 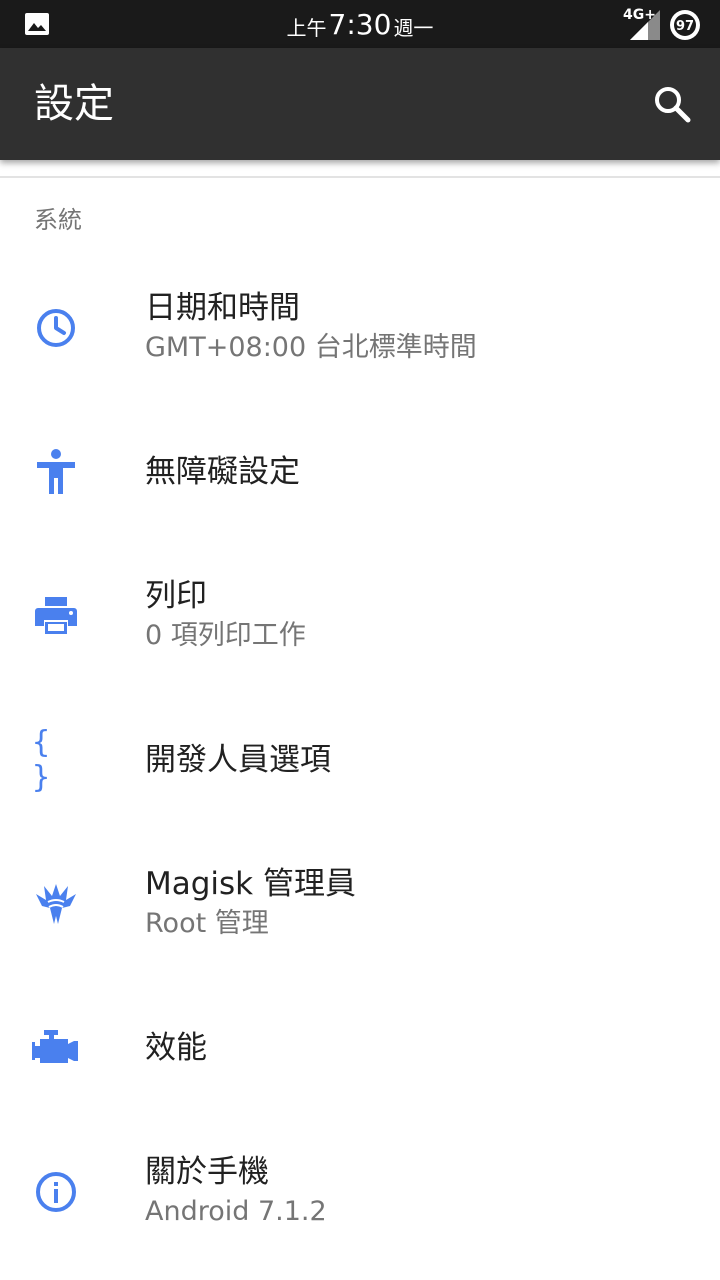 I want to click on item-title: 效能, so click(x=176, y=1048).